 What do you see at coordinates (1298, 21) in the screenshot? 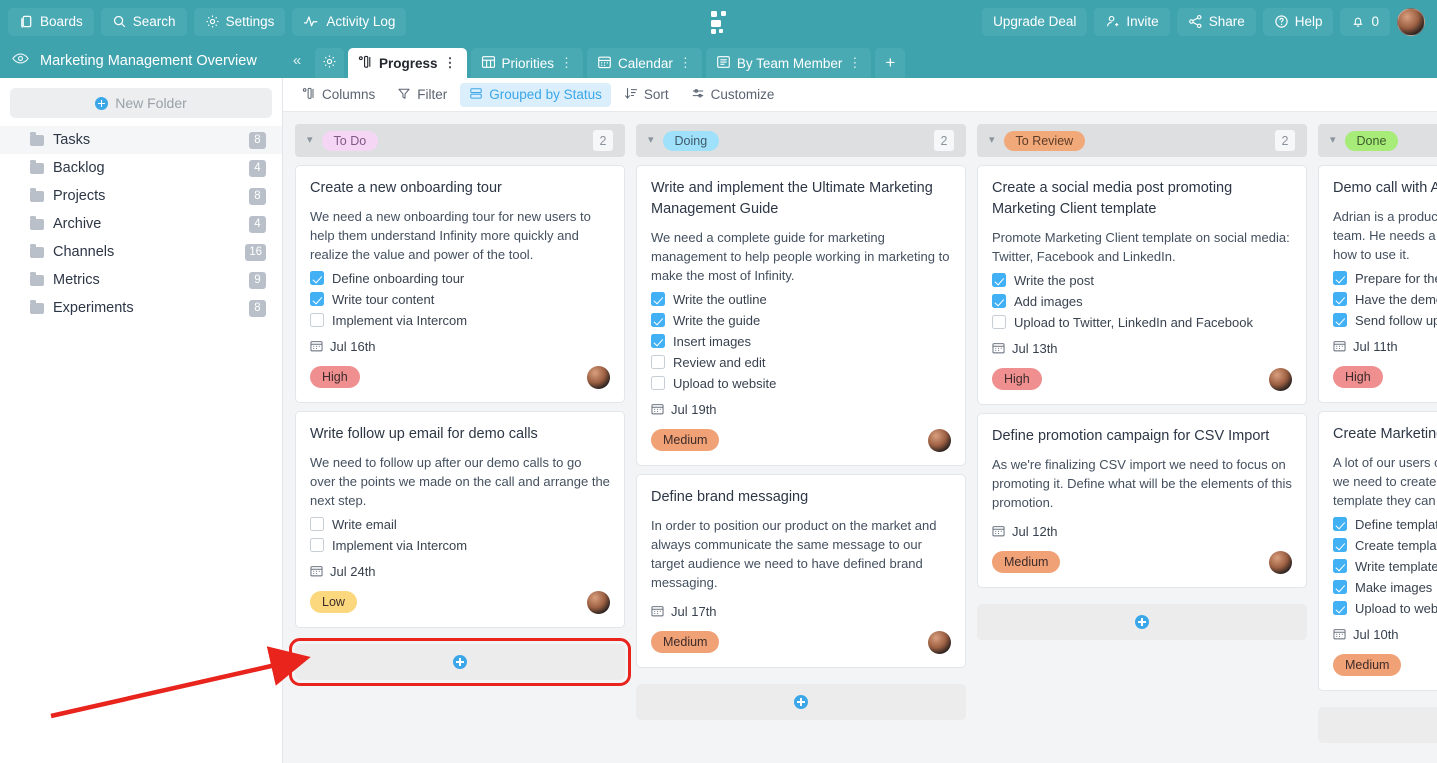
I see `help-button: Help` at bounding box center [1298, 21].